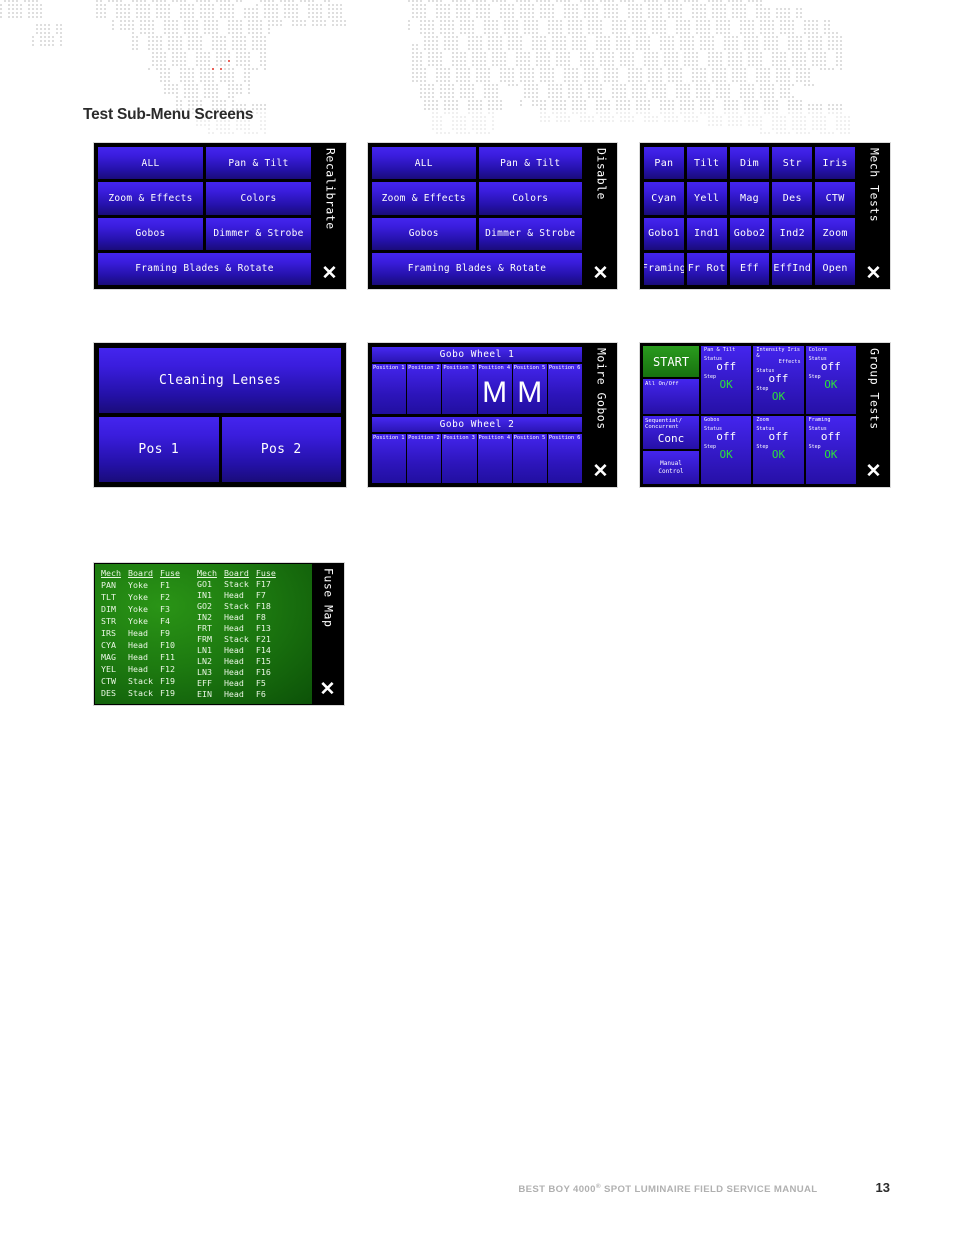 The height and width of the screenshot is (1235, 954). I want to click on fuse-cell: F10, so click(167, 645).